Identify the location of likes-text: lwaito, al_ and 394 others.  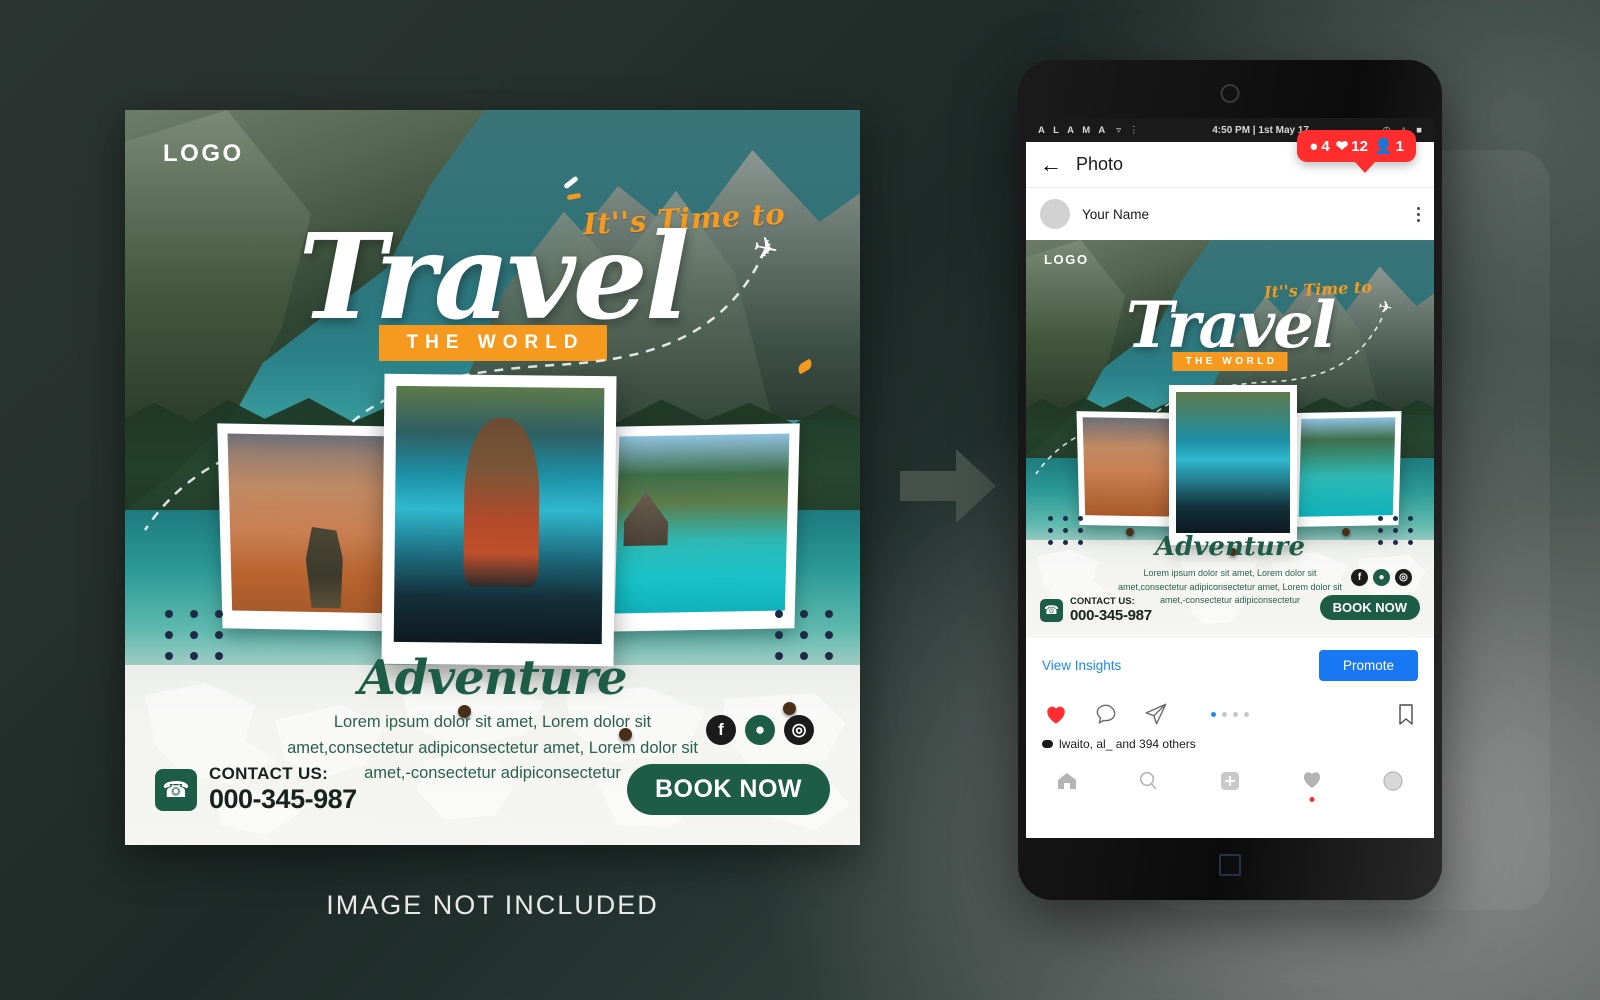
(1127, 744).